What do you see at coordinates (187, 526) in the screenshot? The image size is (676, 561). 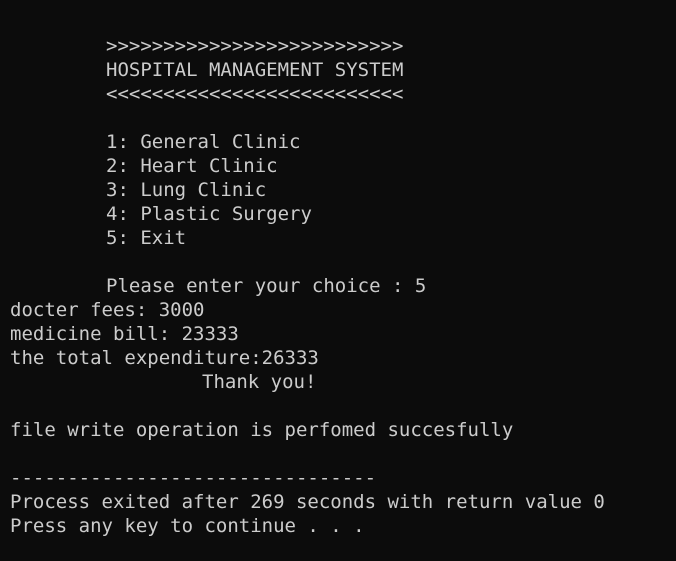 I see `press-key-prompt: Press any key to continue . . .` at bounding box center [187, 526].